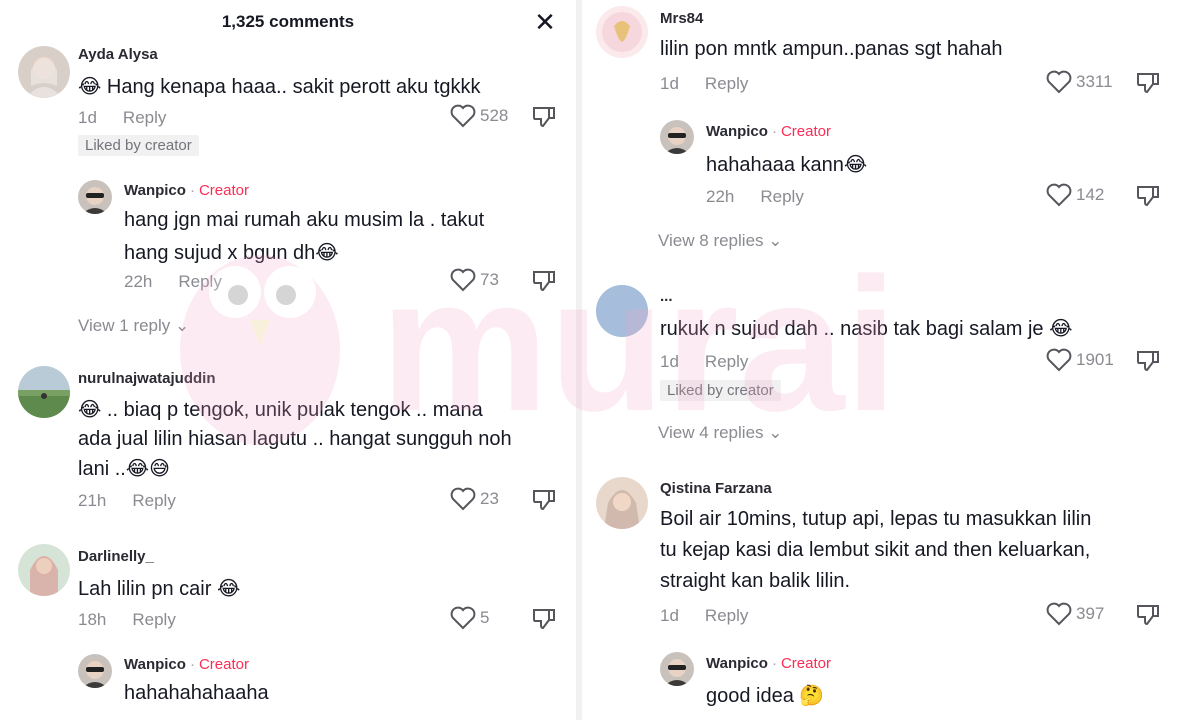 Image resolution: width=1182 pixels, height=720 pixels. I want to click on comment-text: straight kan balik lilin., so click(755, 581).